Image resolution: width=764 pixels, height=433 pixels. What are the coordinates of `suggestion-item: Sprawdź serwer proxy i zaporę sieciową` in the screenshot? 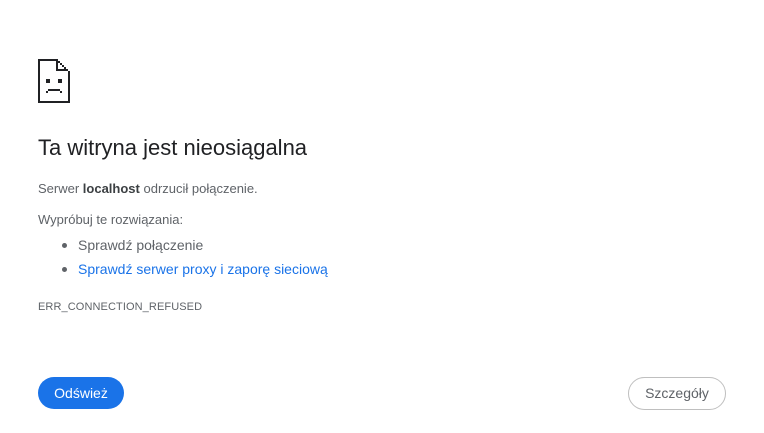 It's located at (183, 269).